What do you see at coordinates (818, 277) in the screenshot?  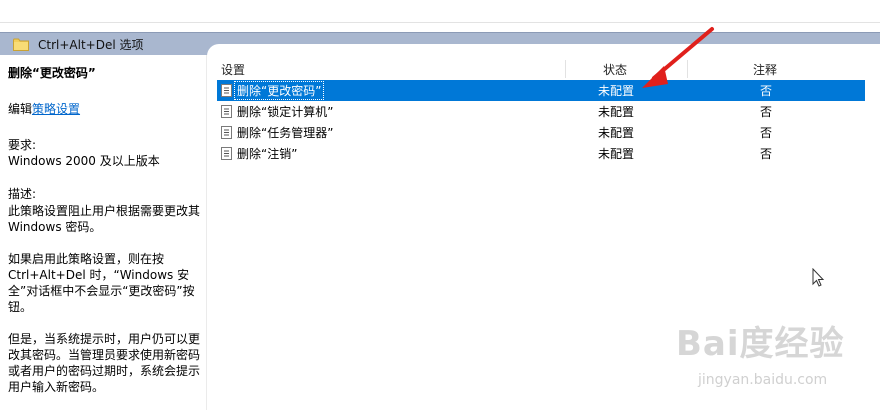 I see `mouse-cursor-icon` at bounding box center [818, 277].